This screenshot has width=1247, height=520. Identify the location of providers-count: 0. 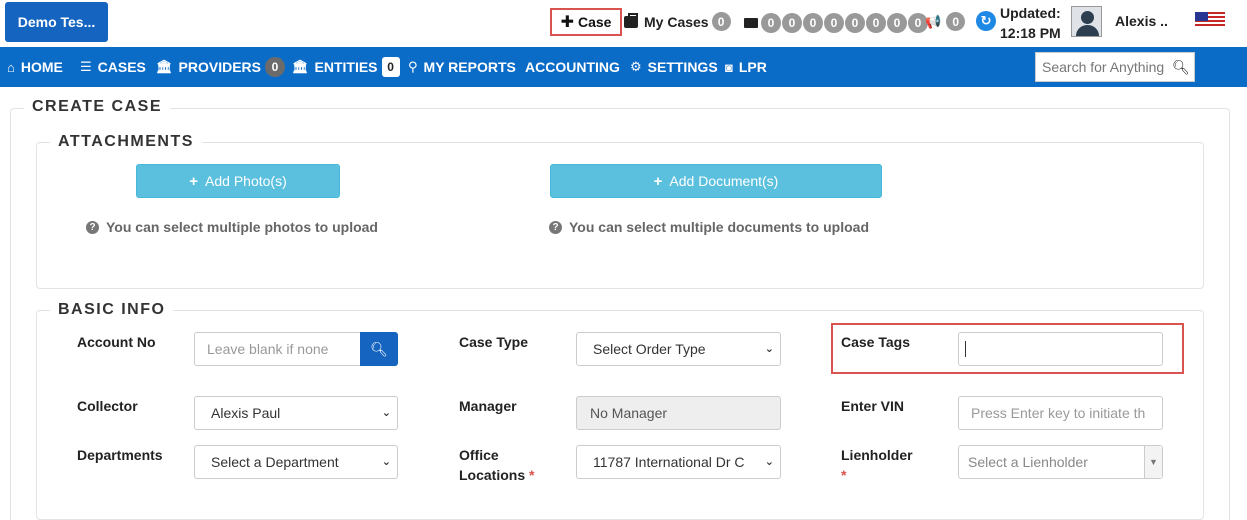
(274, 67).